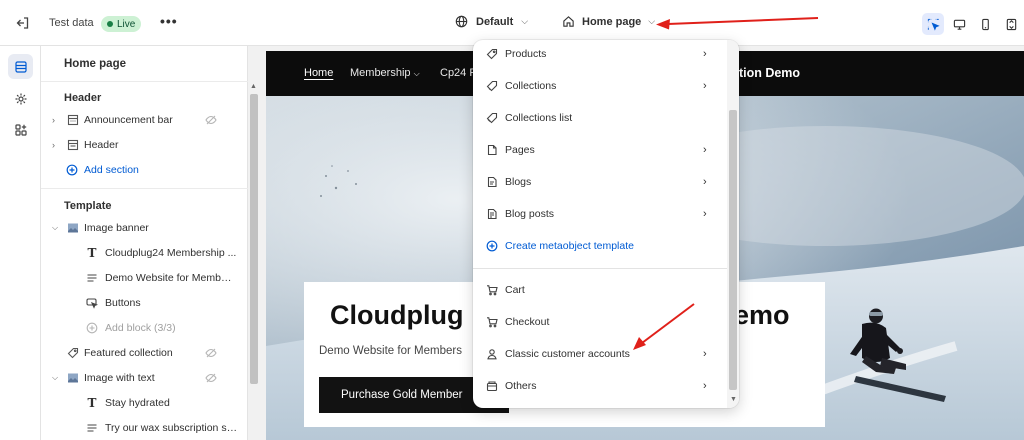  I want to click on nav-link-membership: Membership ⌵, so click(385, 73).